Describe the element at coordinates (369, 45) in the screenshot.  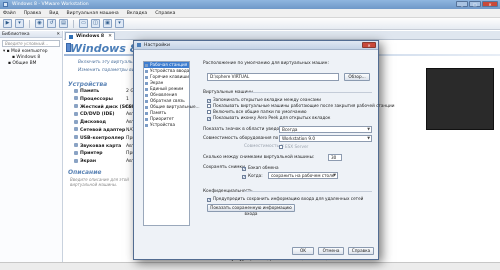
I see `dialog-close-button: ✕` at that location.